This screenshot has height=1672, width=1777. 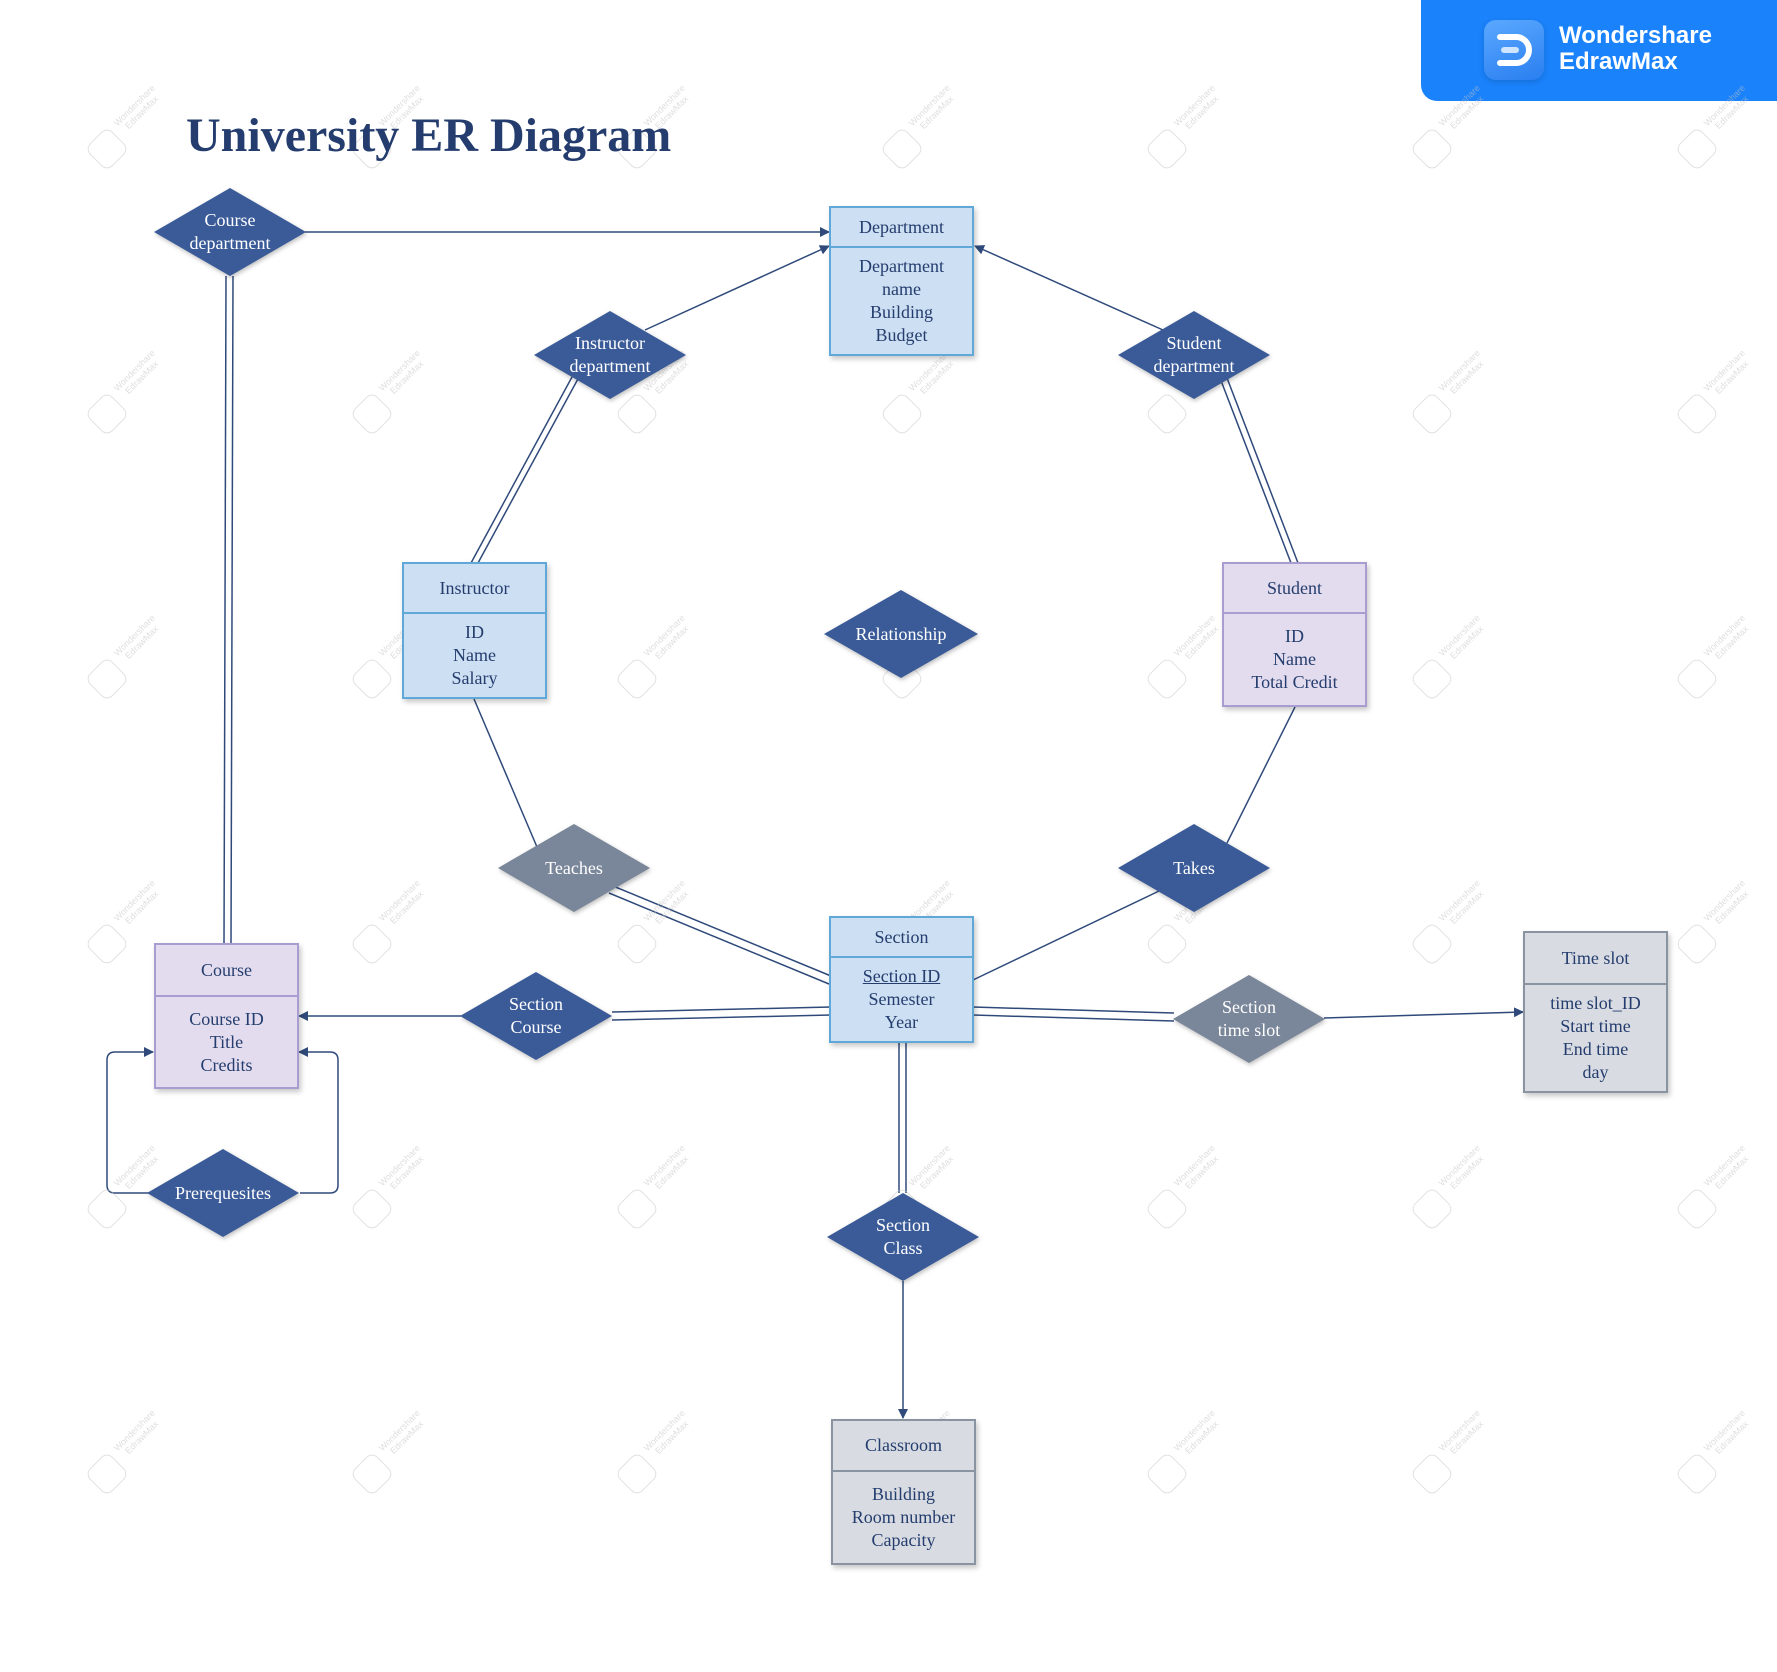 I want to click on brand-name: Wondershare EdrawMax, so click(x=1635, y=48).